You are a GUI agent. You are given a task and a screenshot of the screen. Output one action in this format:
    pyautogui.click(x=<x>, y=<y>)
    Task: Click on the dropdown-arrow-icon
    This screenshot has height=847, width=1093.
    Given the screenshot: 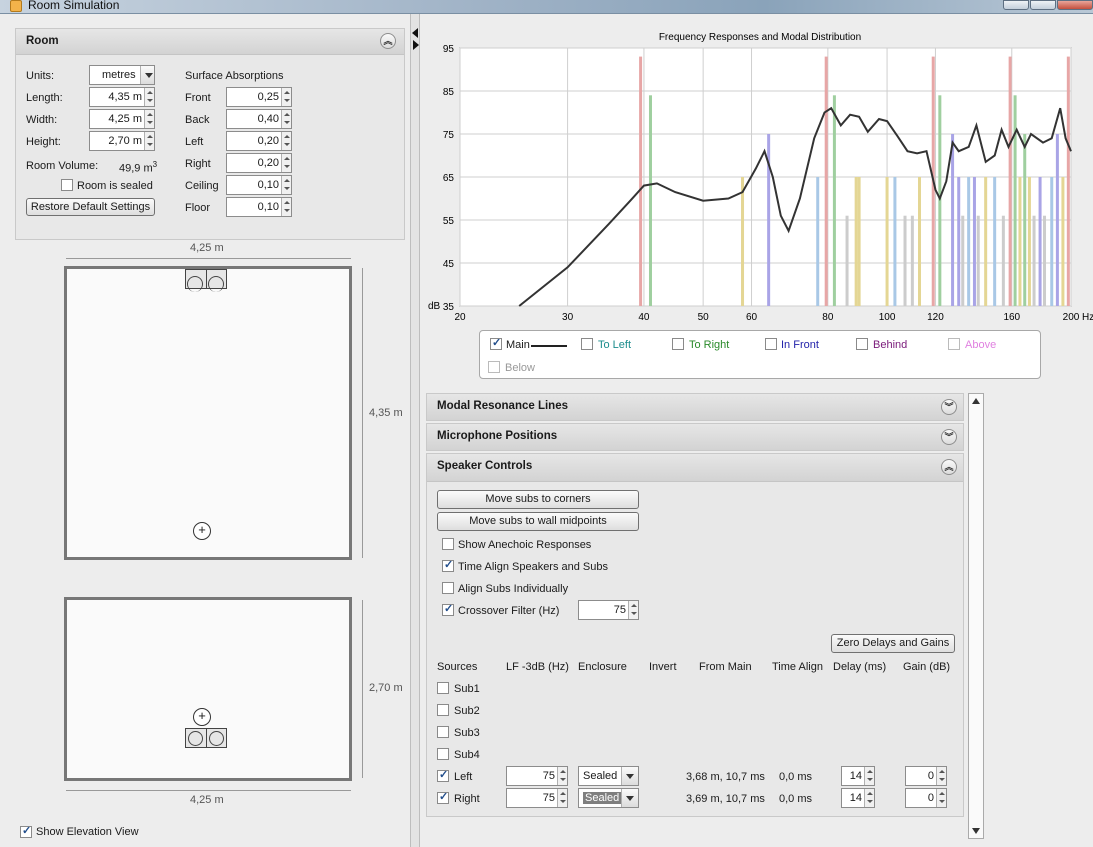 What is the action you would take?
    pyautogui.click(x=147, y=75)
    